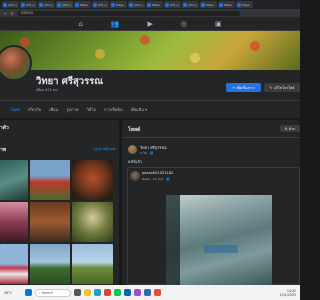 Image resolution: width=320 pixels, height=300 pixels. I want to click on divider, so click(211, 137).